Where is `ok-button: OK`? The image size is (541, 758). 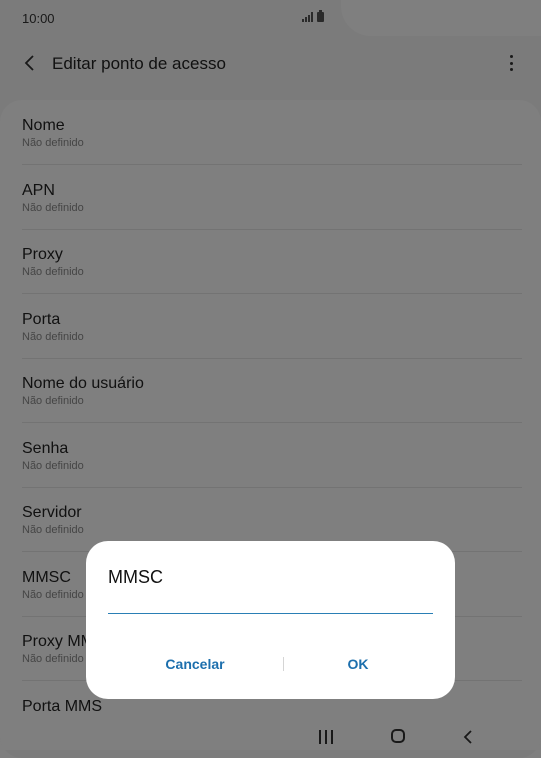
ok-button: OK is located at coordinates (358, 664).